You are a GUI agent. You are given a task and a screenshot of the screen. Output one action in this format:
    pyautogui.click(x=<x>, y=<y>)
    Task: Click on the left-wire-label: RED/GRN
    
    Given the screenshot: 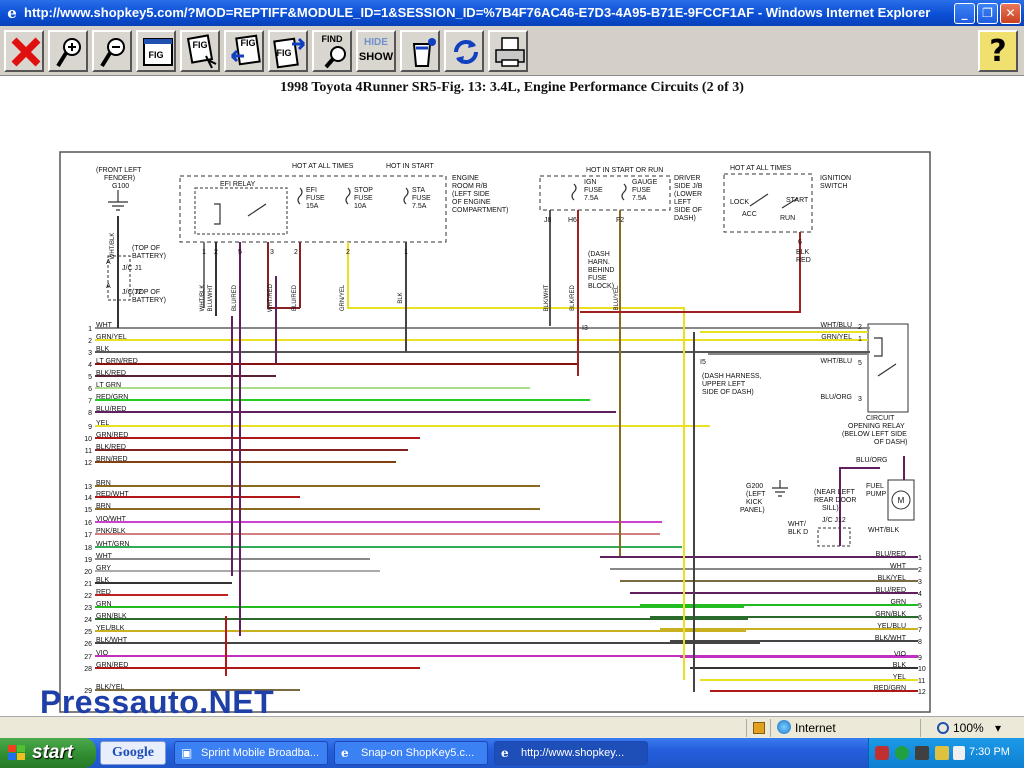 What is the action you would take?
    pyautogui.click(x=112, y=397)
    